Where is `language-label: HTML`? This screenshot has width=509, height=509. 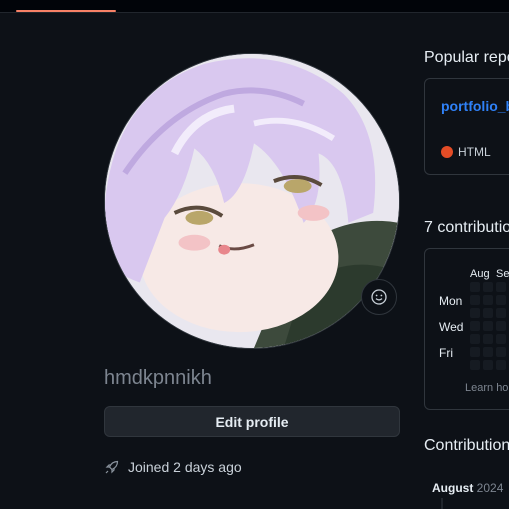
language-label: HTML is located at coordinates (474, 152).